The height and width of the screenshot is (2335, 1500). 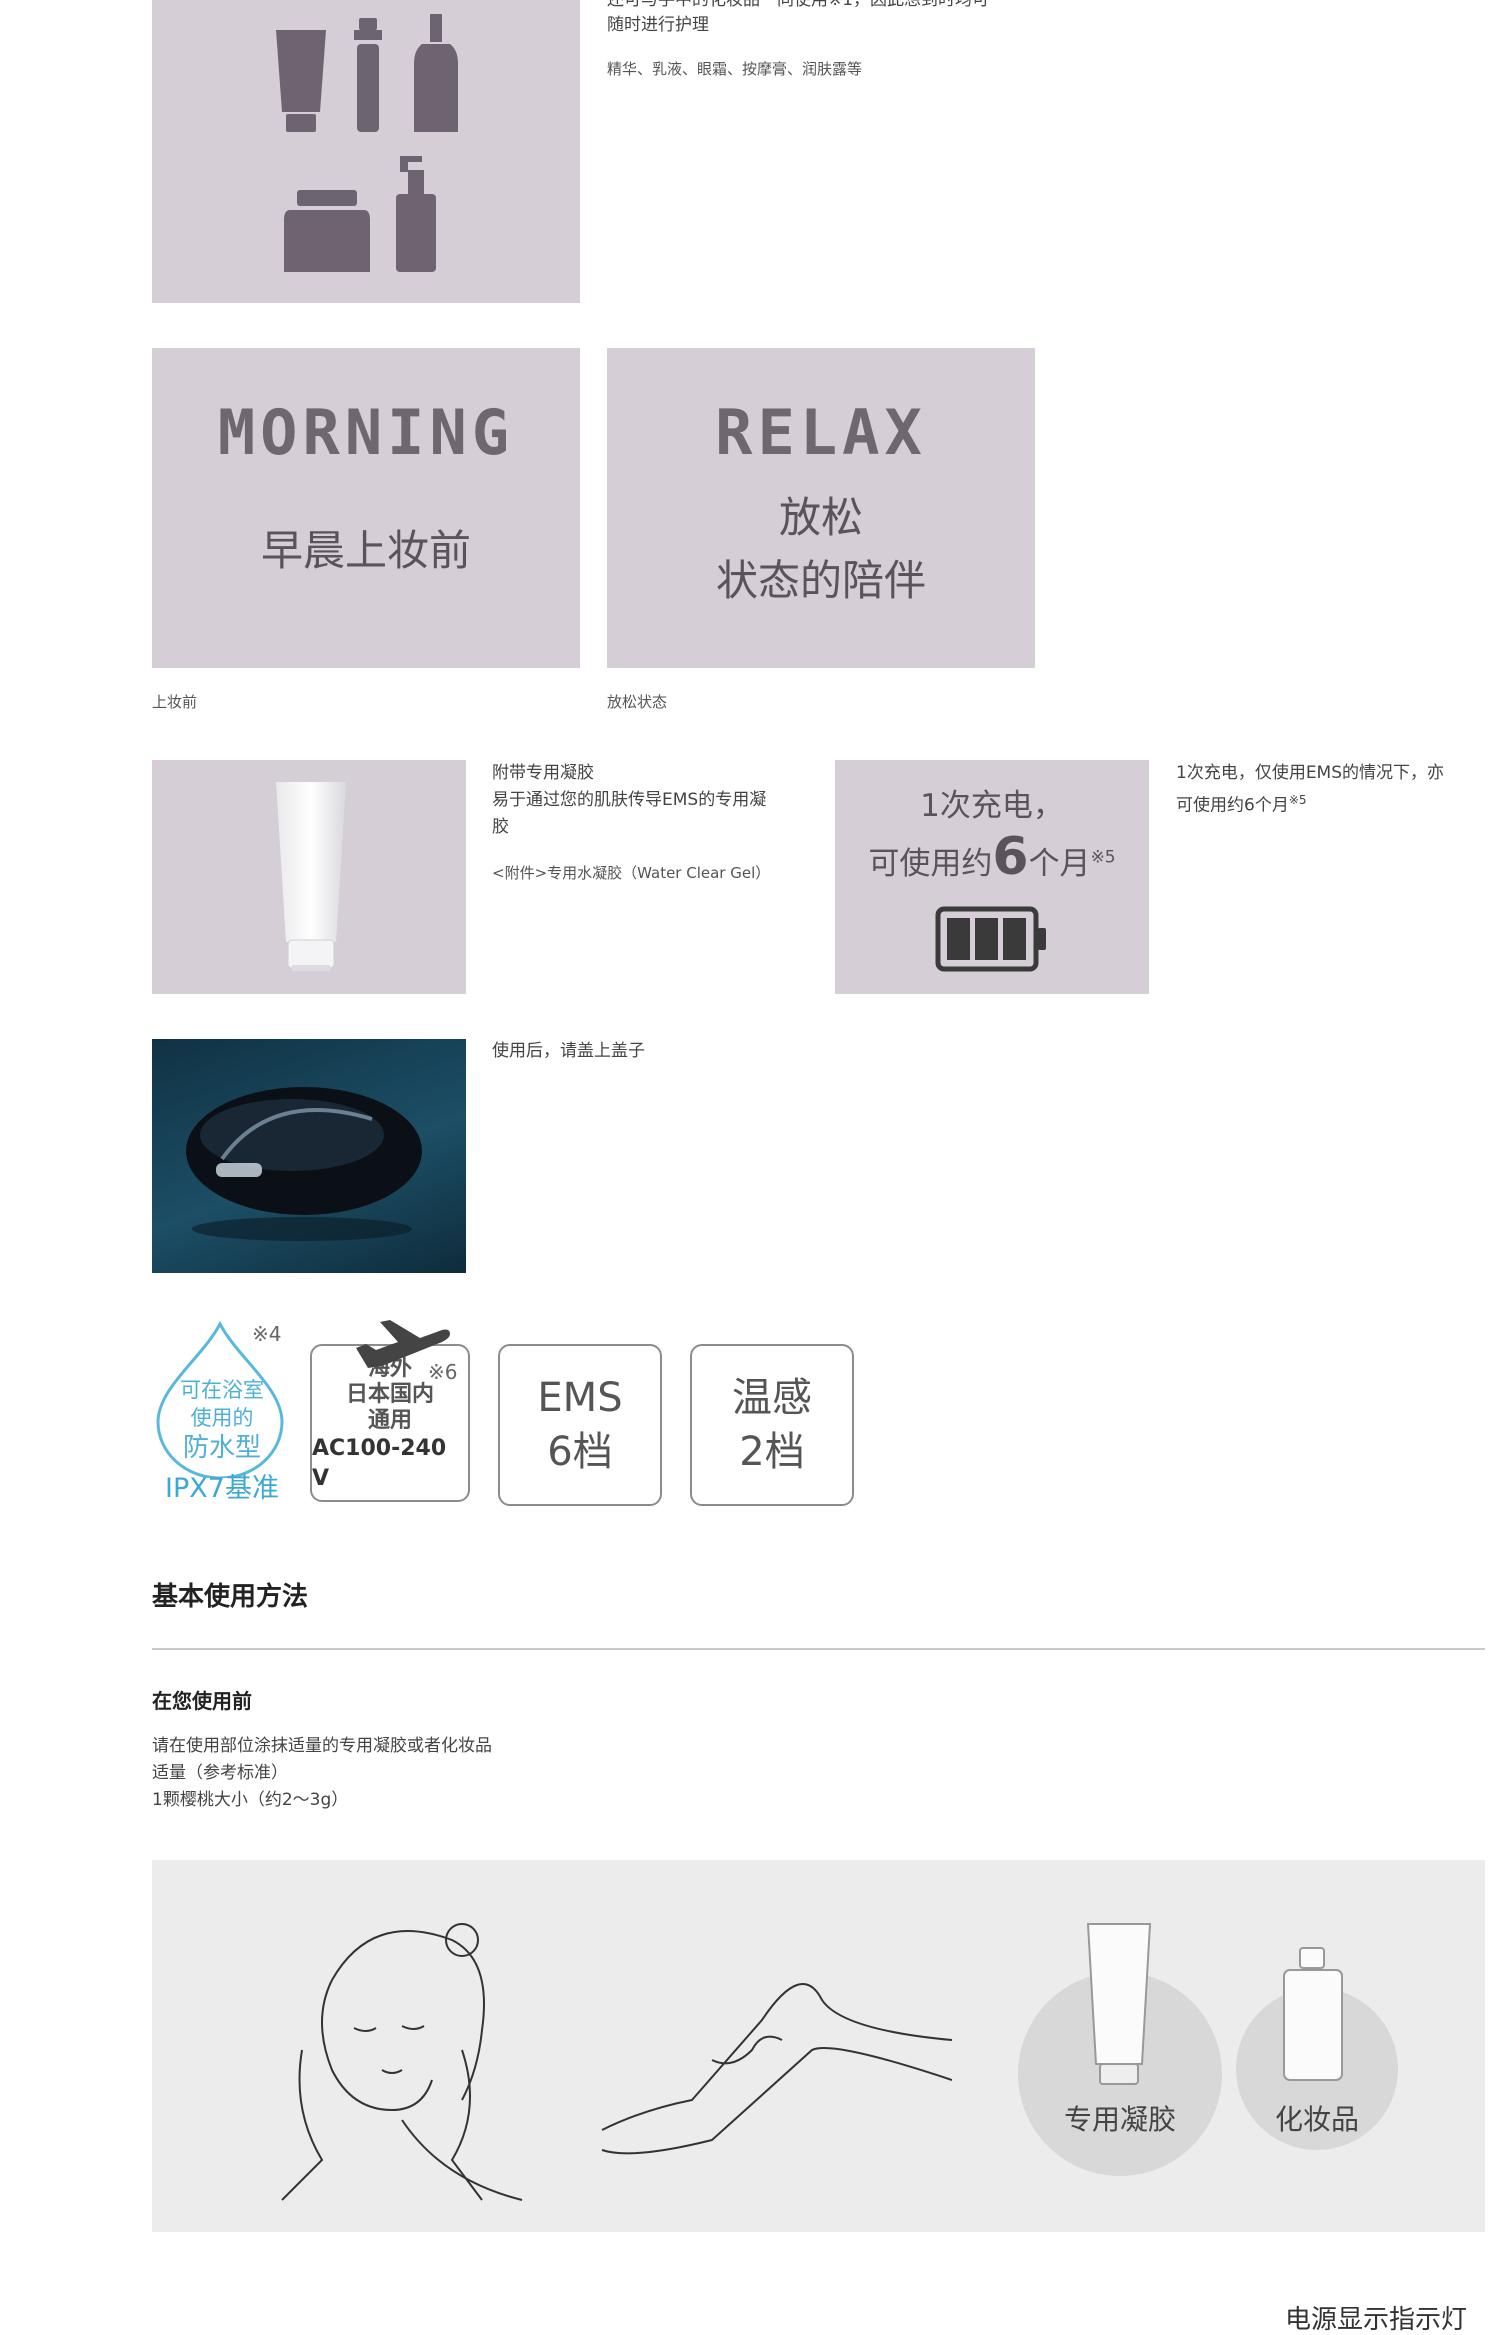 I want to click on cosmetics-icon, so click(x=367, y=143).